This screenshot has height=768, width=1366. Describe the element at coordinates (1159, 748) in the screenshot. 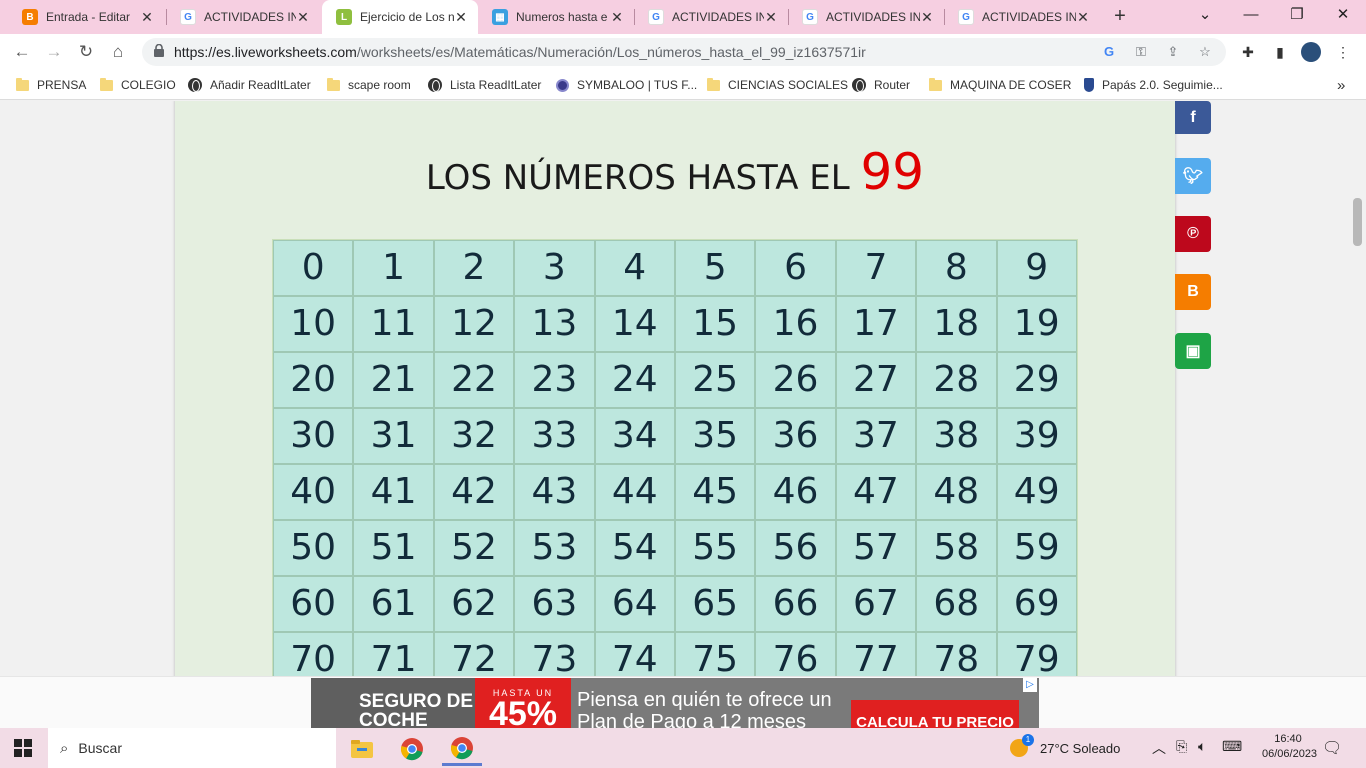

I see `tray-chevron-icon: ︿` at that location.